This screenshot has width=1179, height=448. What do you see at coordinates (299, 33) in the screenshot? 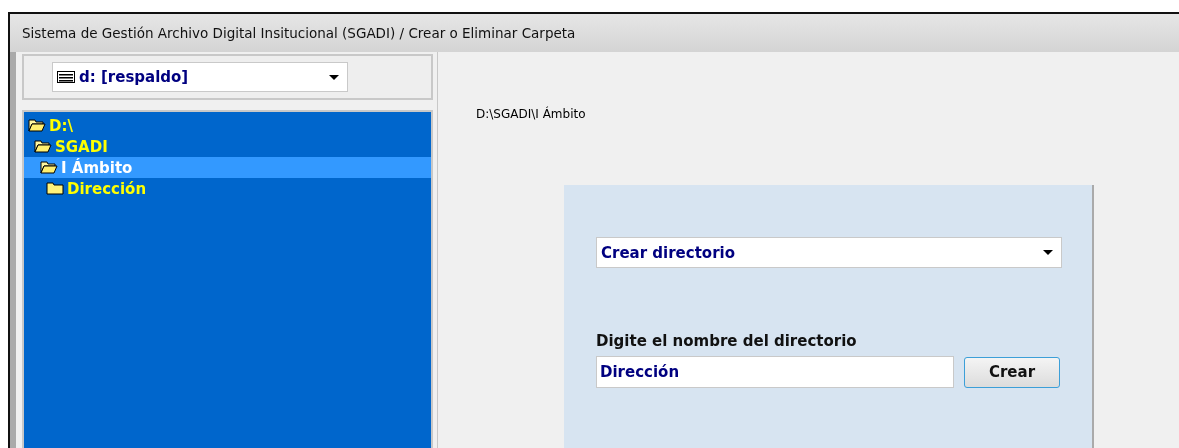
I see `window-title: Sistema de Gestión Archivo Digital Insitucional (SGADI) / Crear o Eliminar Carpeta` at bounding box center [299, 33].